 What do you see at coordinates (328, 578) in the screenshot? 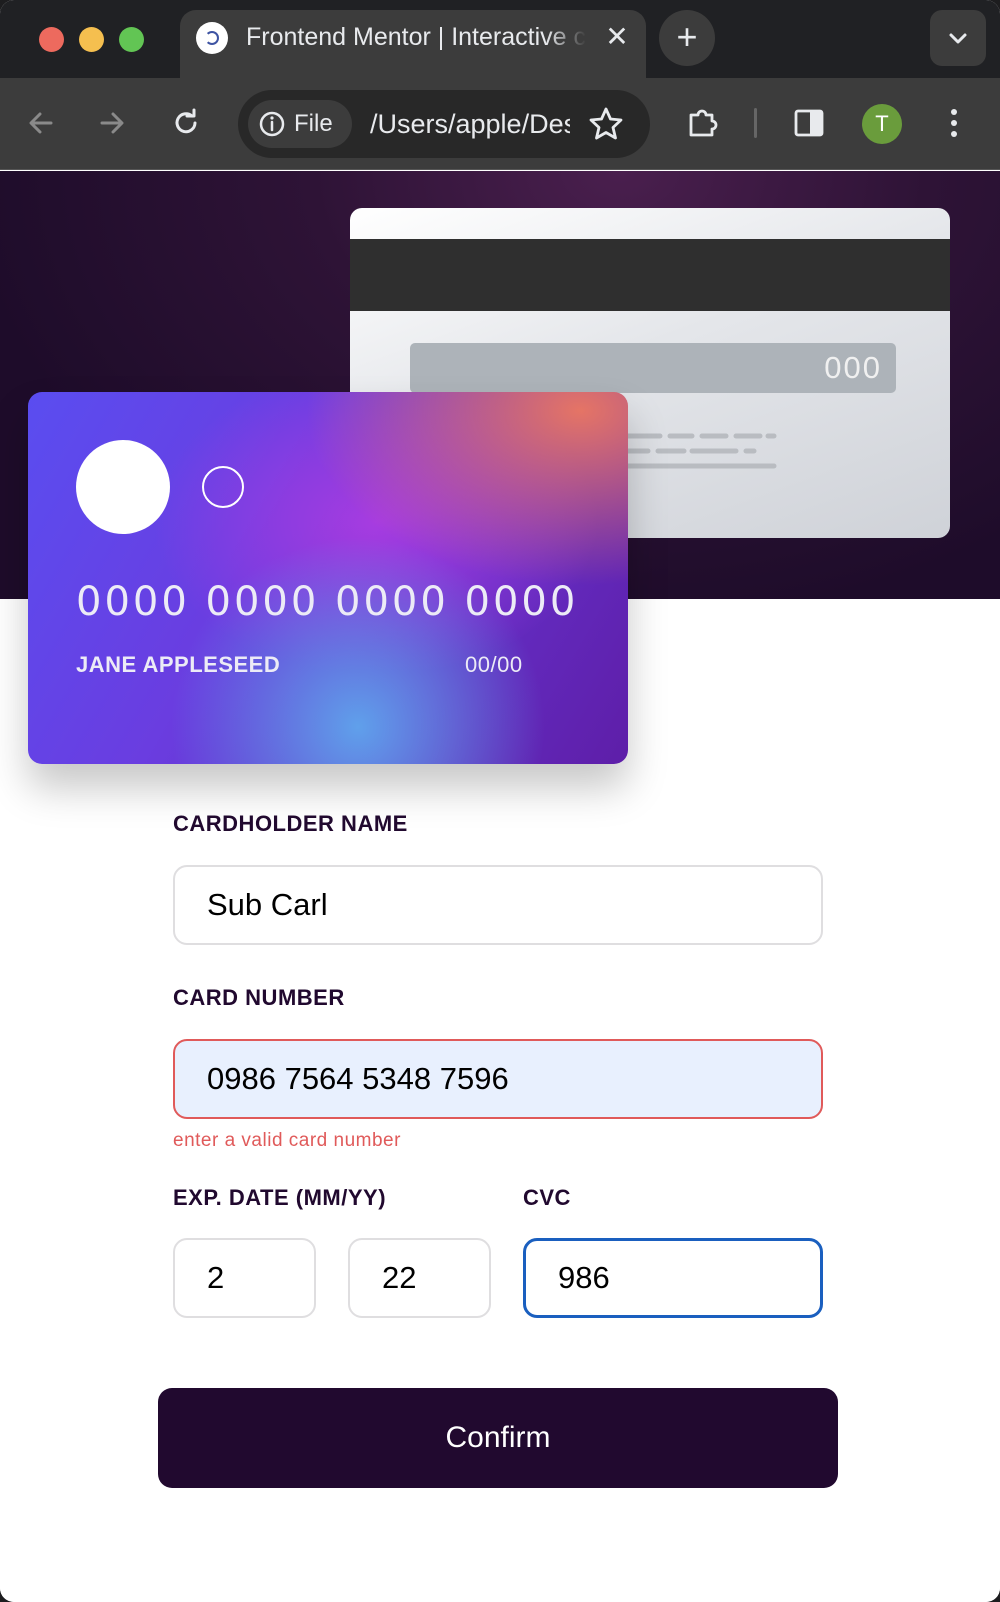
I see `card-front: 0000 0000 0000 0000 JANE APPLESEED 00/00` at bounding box center [328, 578].